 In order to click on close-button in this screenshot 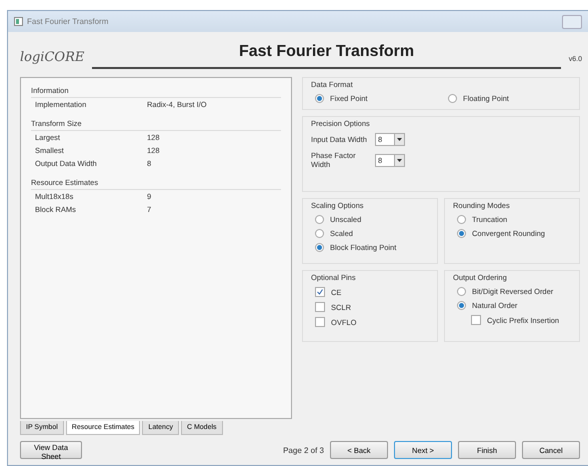, I will do `click(572, 21)`.